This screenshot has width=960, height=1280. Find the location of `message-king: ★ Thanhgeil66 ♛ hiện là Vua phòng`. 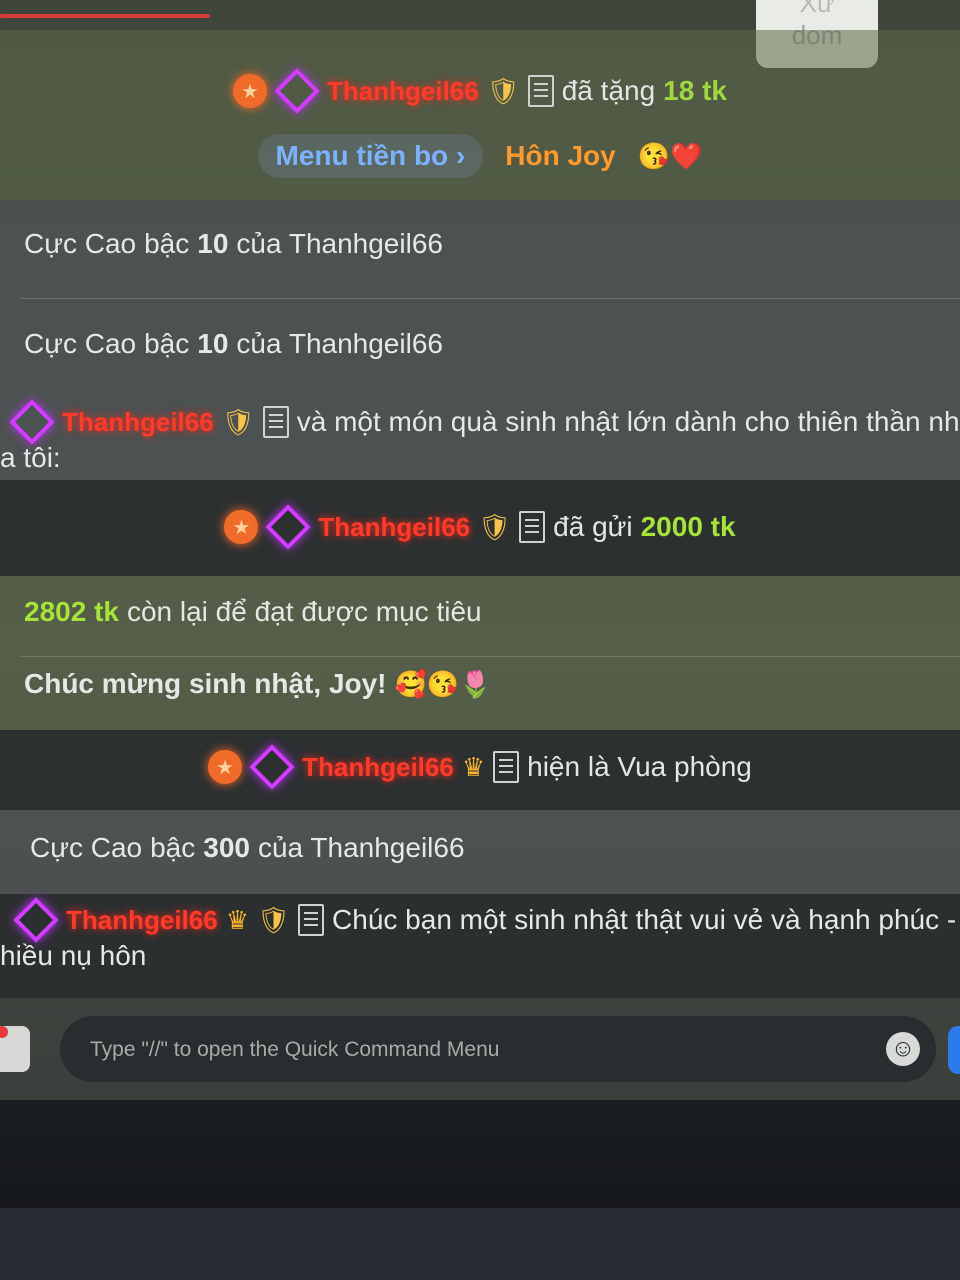

message-king: ★ Thanhgeil66 ♛ hiện là Vua phòng is located at coordinates (480, 770).